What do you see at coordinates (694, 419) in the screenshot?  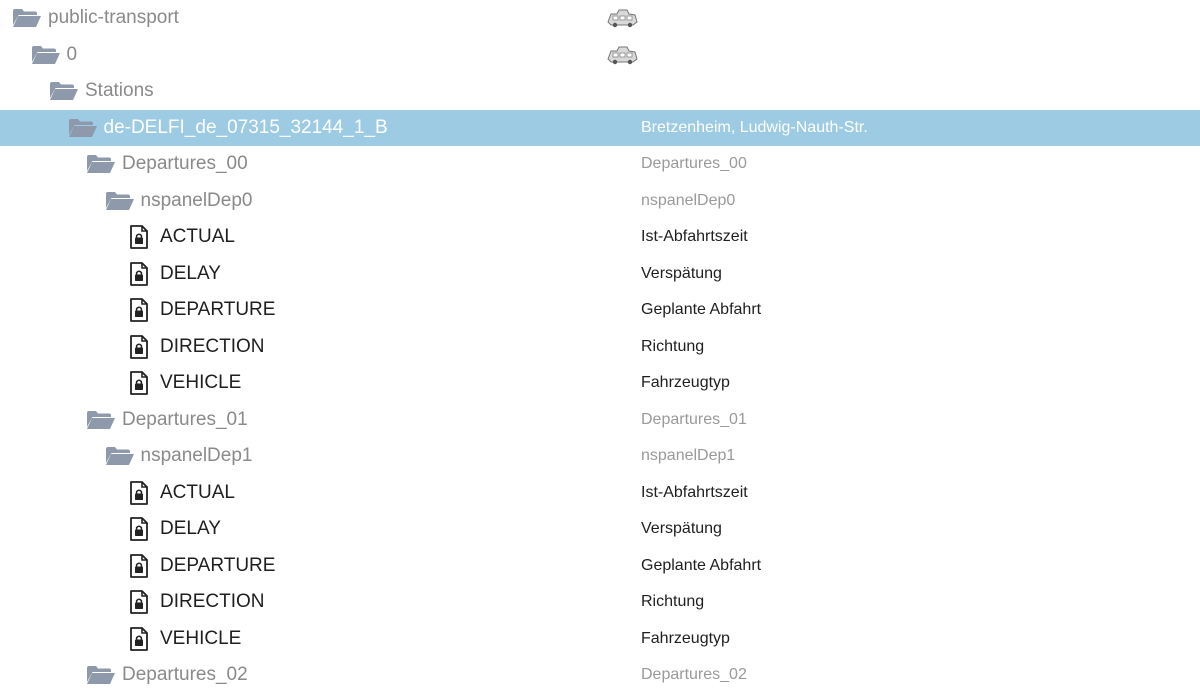 I see `tree-item-description: Departures_01` at bounding box center [694, 419].